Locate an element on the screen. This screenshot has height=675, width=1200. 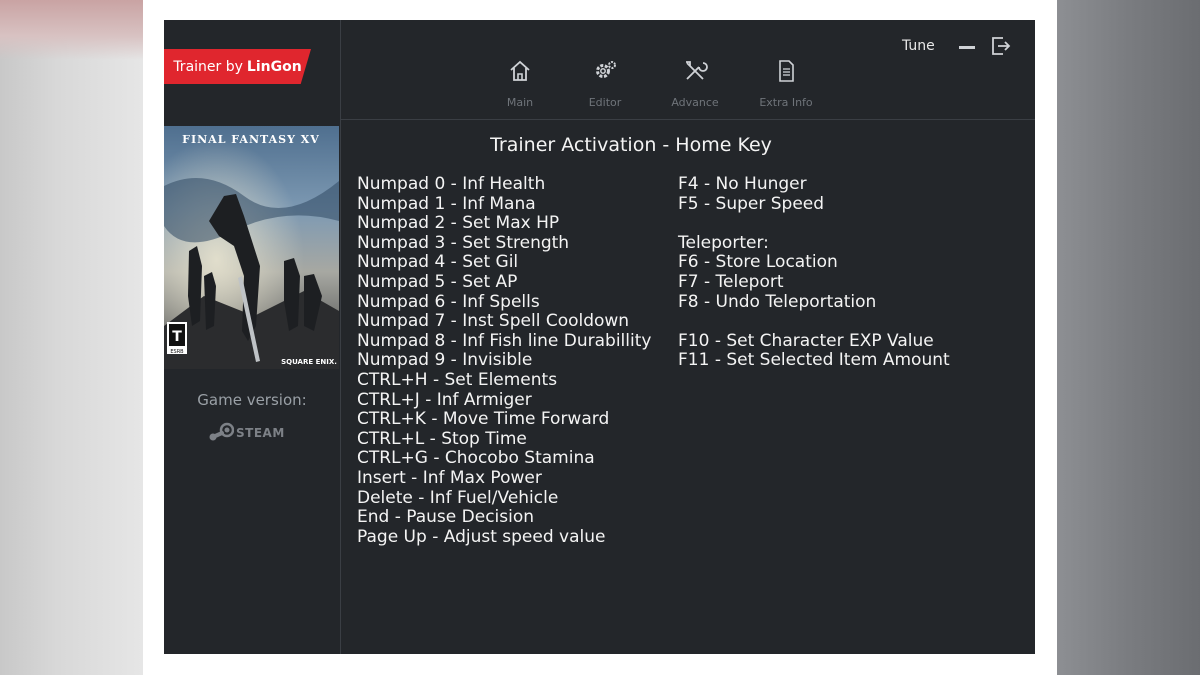
exit-icon is located at coordinates (1001, 46).